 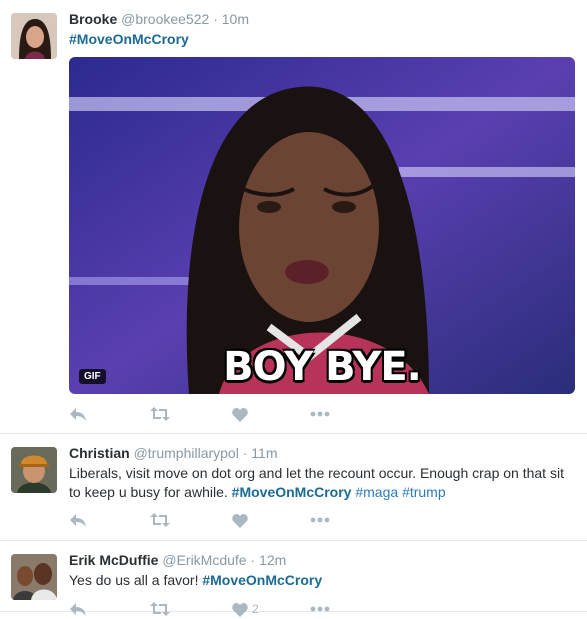 What do you see at coordinates (134, 580) in the screenshot?
I see `tweet-body: Yes do us all a favor!` at bounding box center [134, 580].